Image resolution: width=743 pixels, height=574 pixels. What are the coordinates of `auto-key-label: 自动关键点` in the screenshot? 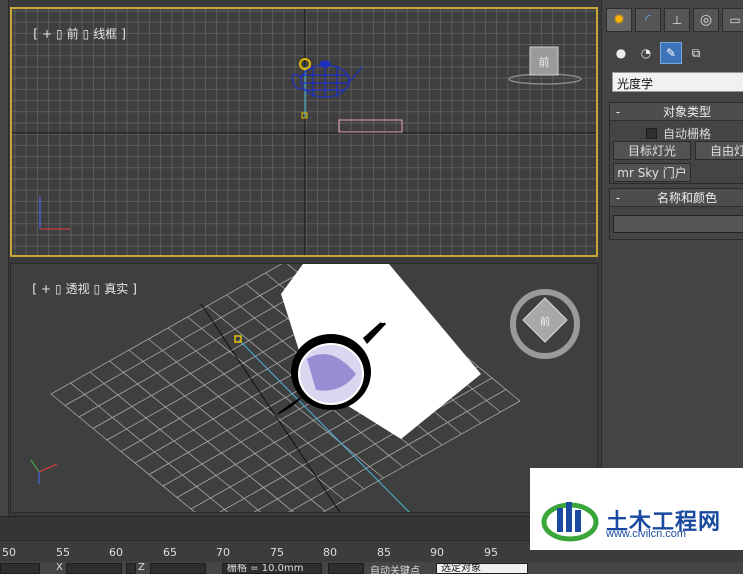 It's located at (395, 568).